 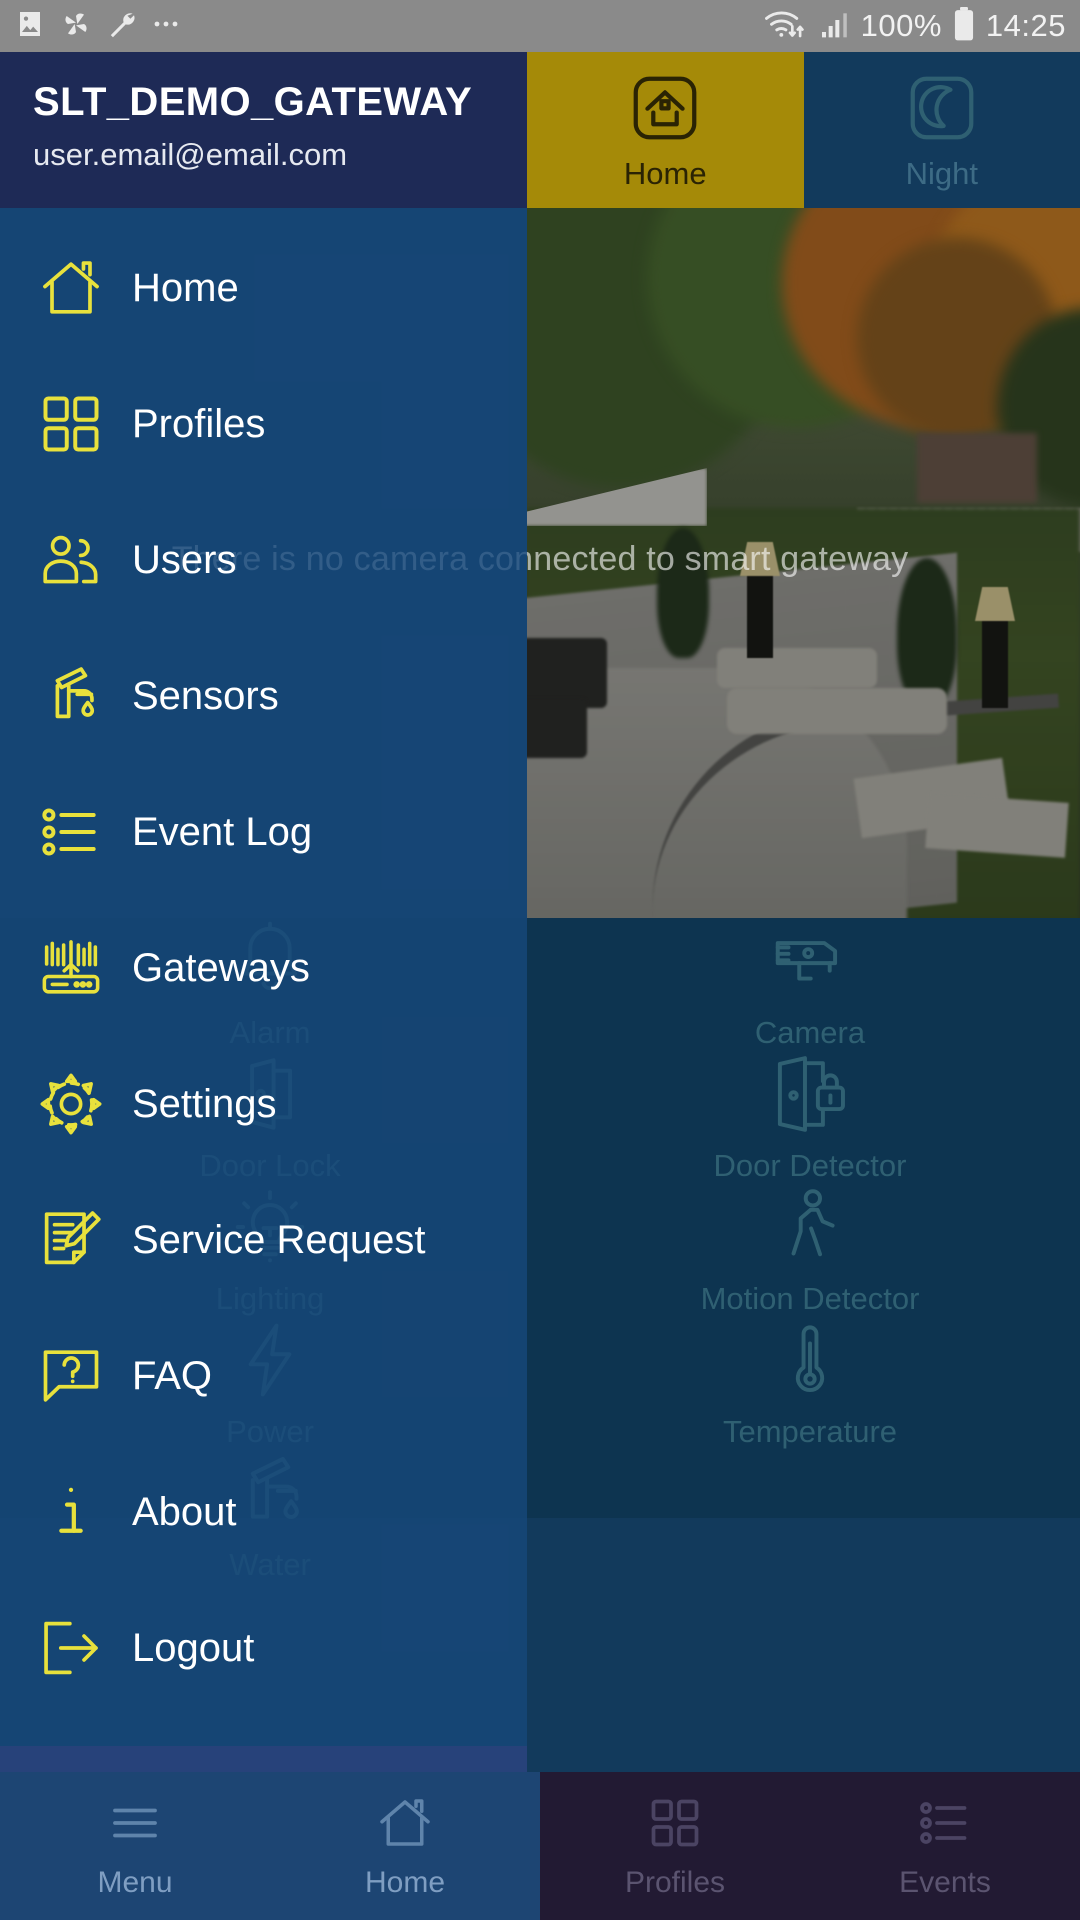 I want to click on question-bubble-icon, so click(x=71, y=1376).